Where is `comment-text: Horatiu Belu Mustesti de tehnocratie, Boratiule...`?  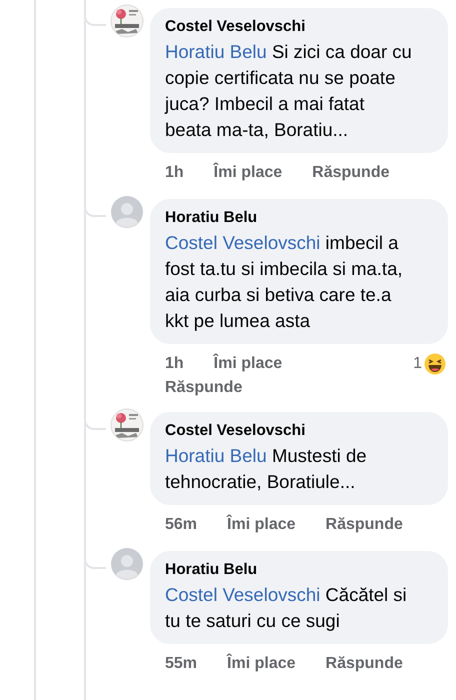 comment-text: Horatiu Belu Mustesti de tehnocratie, Boratiule... is located at coordinates (266, 469).